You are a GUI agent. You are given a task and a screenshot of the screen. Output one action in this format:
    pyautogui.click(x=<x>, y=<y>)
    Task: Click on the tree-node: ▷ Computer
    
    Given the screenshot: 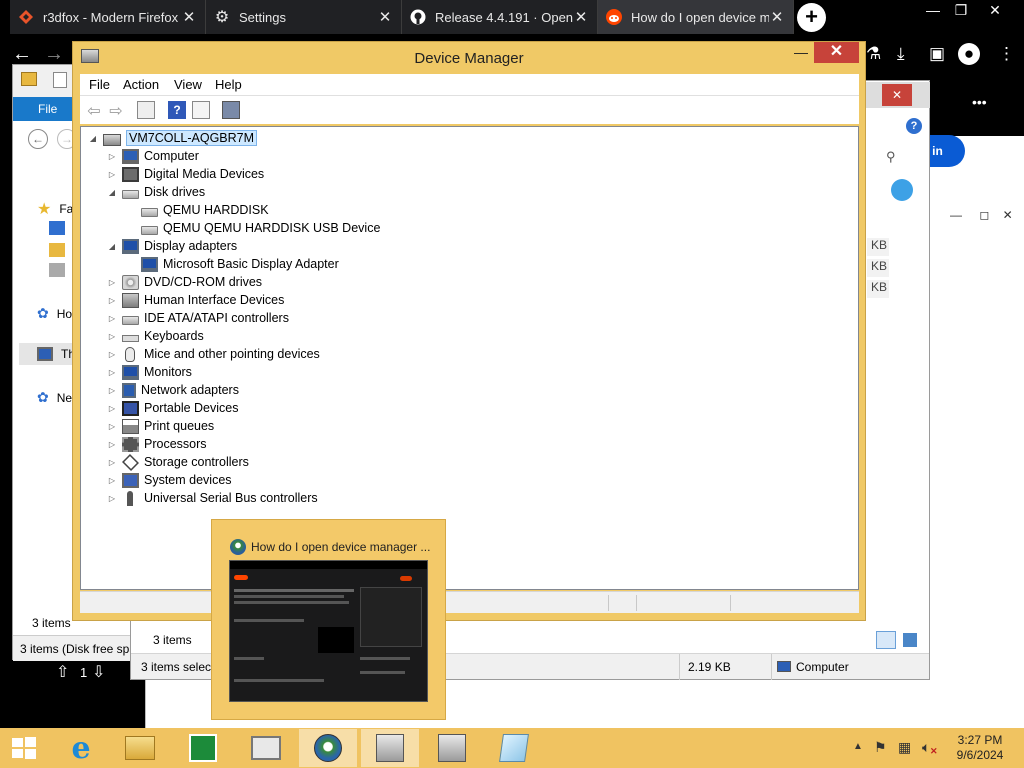 What is the action you would take?
    pyautogui.click(x=153, y=156)
    